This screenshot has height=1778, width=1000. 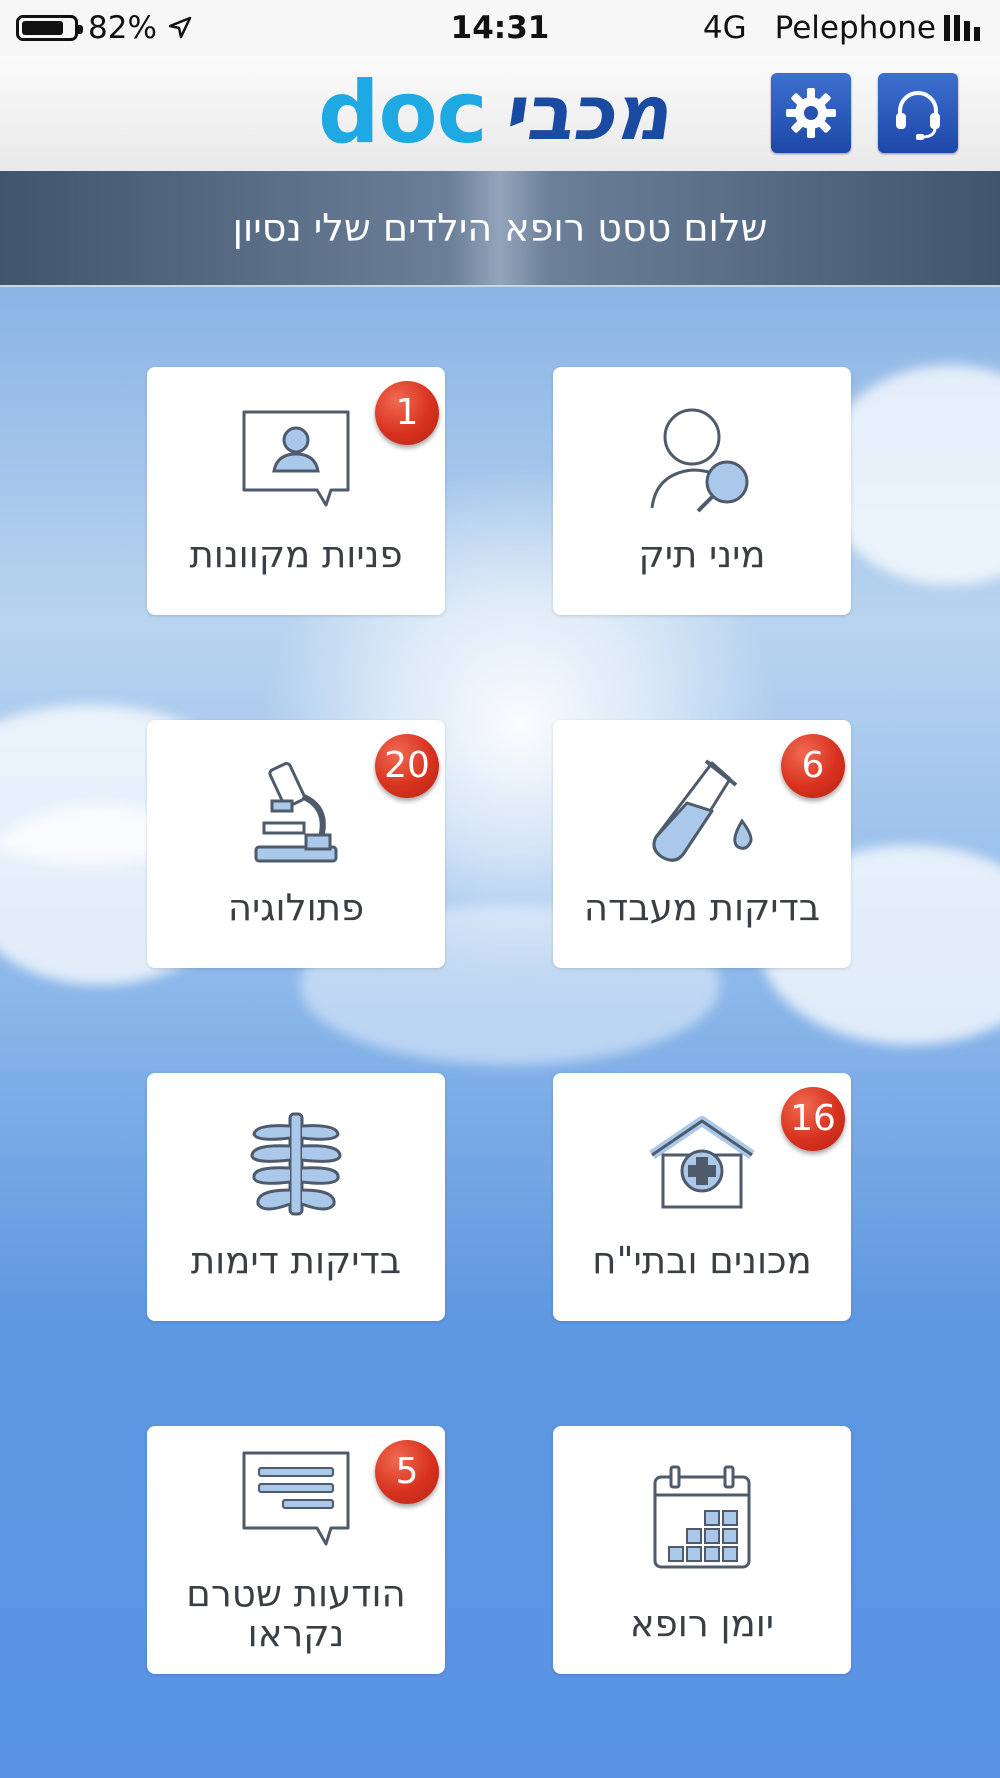 I want to click on tile-label: מכונים ובתי"ח, so click(x=702, y=1260).